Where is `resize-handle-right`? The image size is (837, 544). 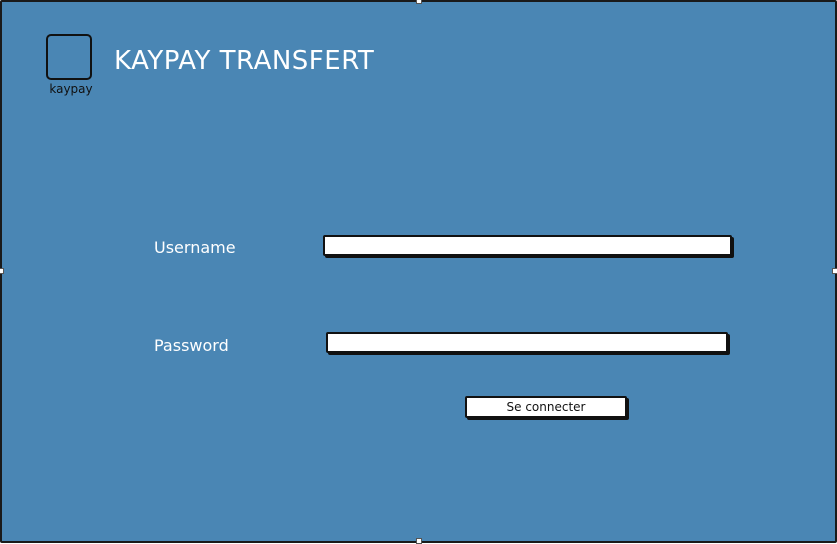 resize-handle-right is located at coordinates (834, 271).